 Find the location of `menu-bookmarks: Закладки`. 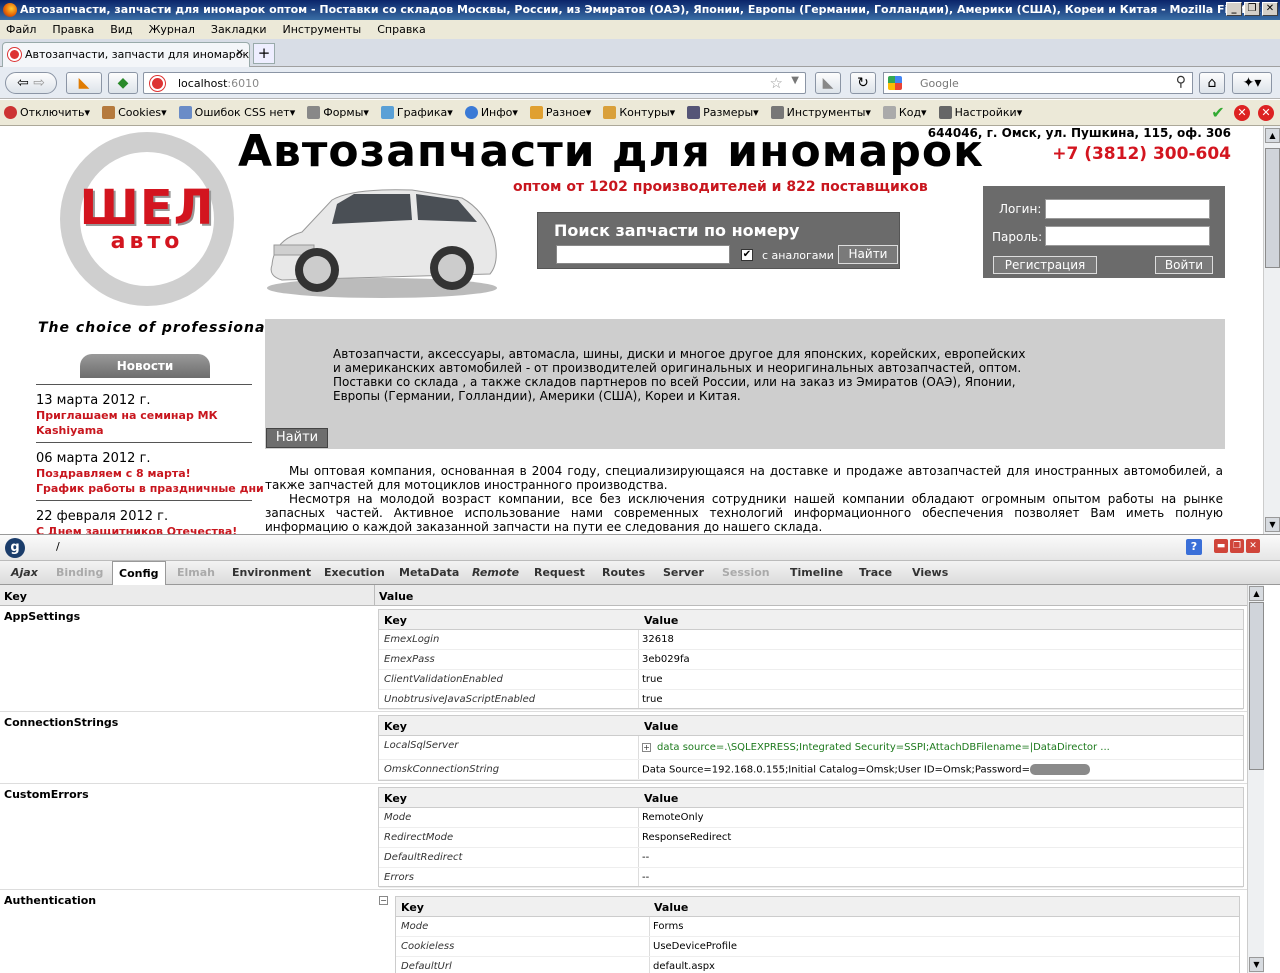

menu-bookmarks: Закладки is located at coordinates (239, 29).